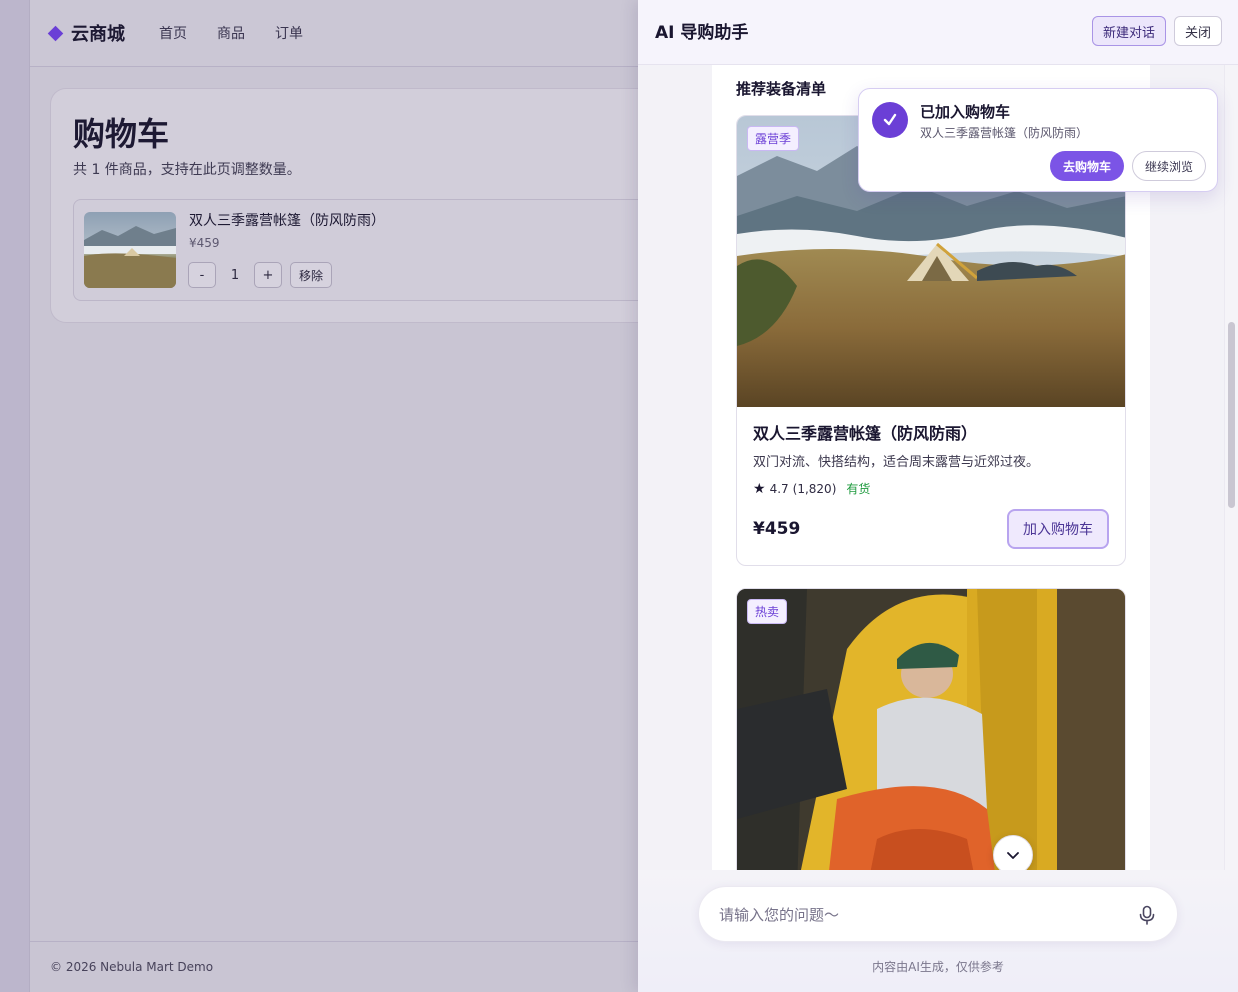 The image size is (1238, 992). What do you see at coordinates (779, 488) in the screenshot?
I see `rating-value: 4.7` at bounding box center [779, 488].